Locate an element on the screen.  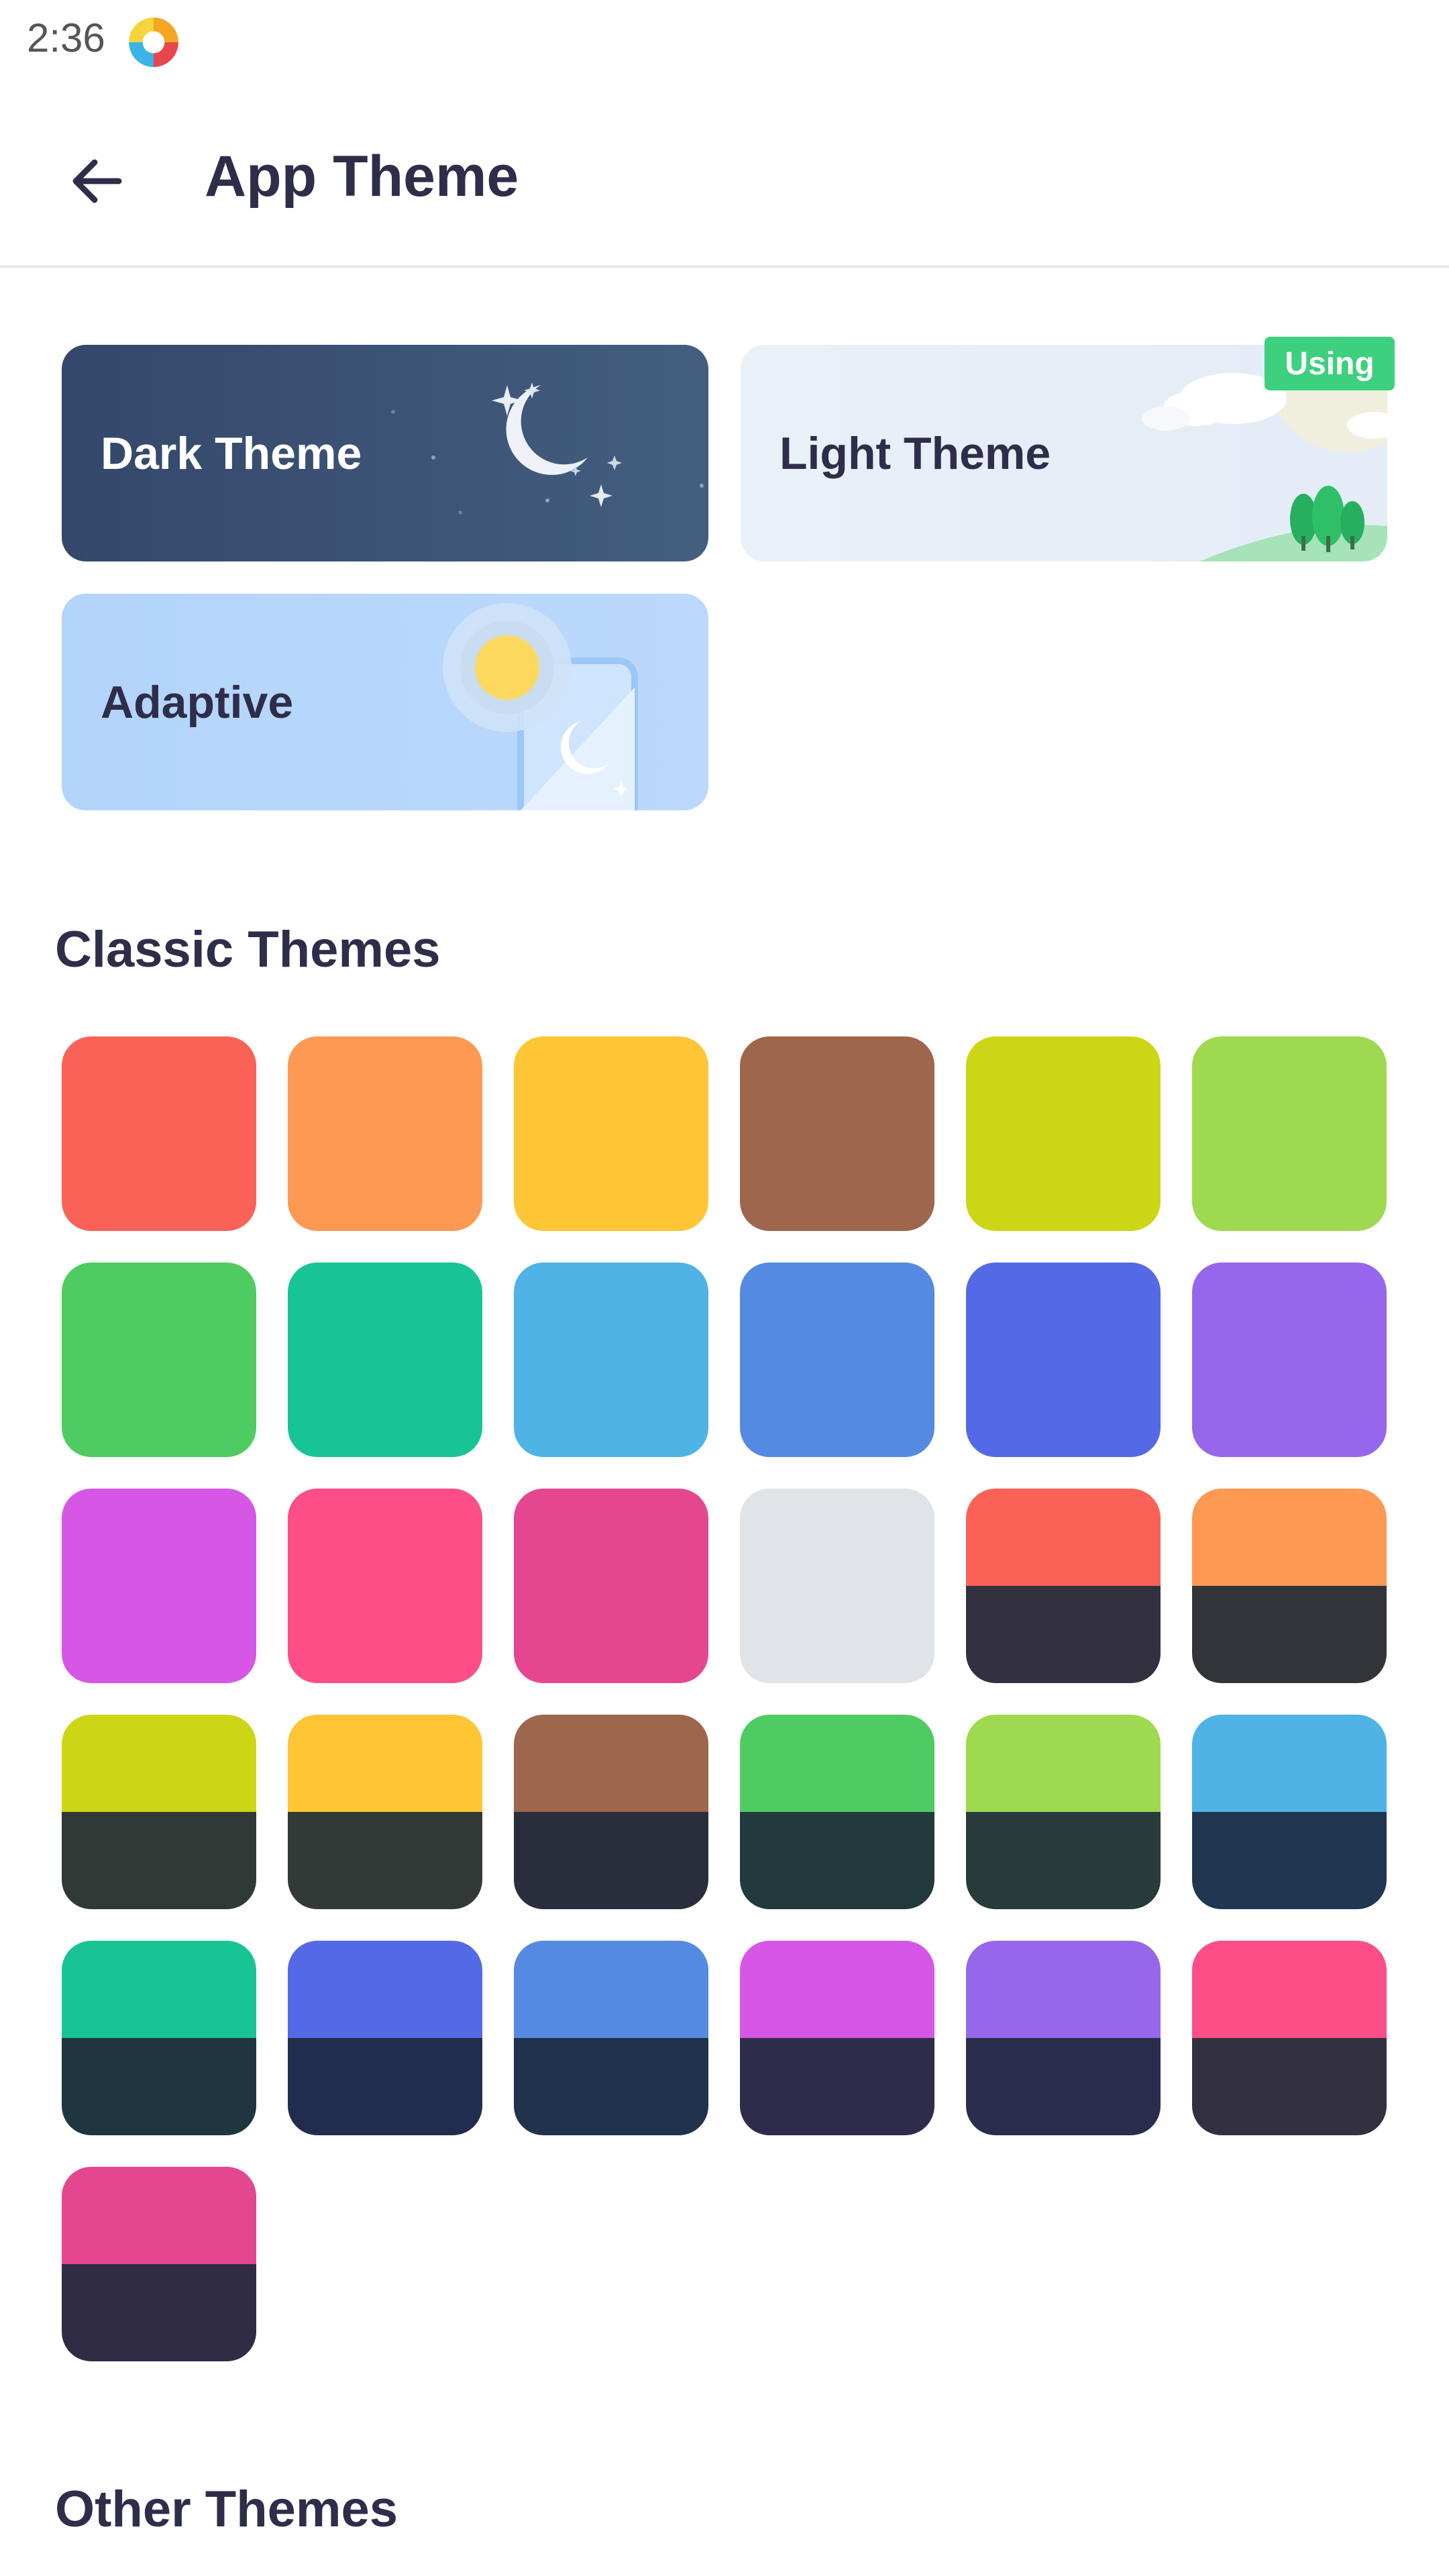
back-button is located at coordinates (97, 181).